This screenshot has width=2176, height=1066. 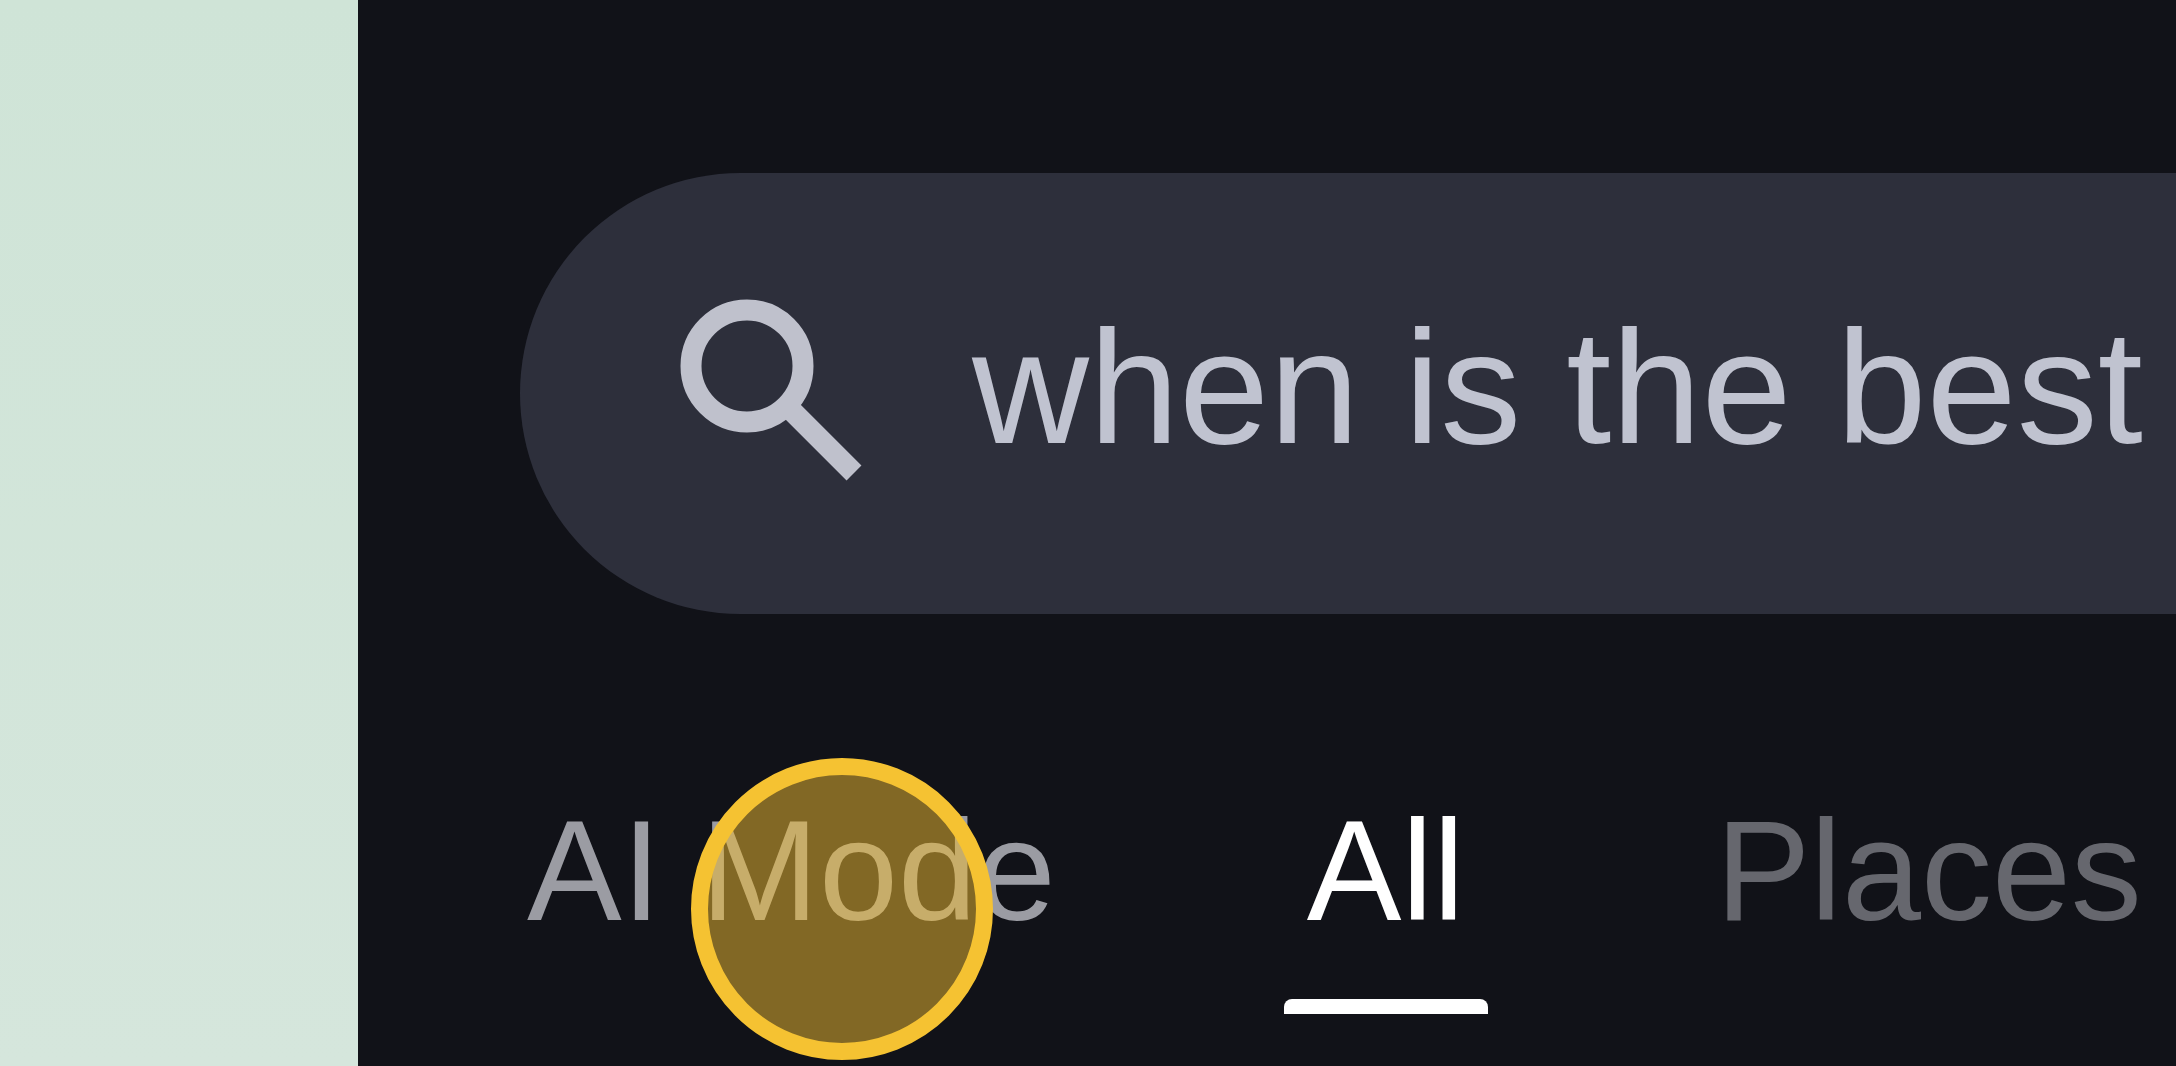 What do you see at coordinates (771, 389) in the screenshot?
I see `search-icon` at bounding box center [771, 389].